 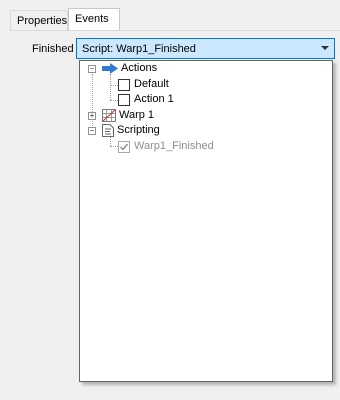 I want to click on tab-properties: Properties, so click(x=39, y=20).